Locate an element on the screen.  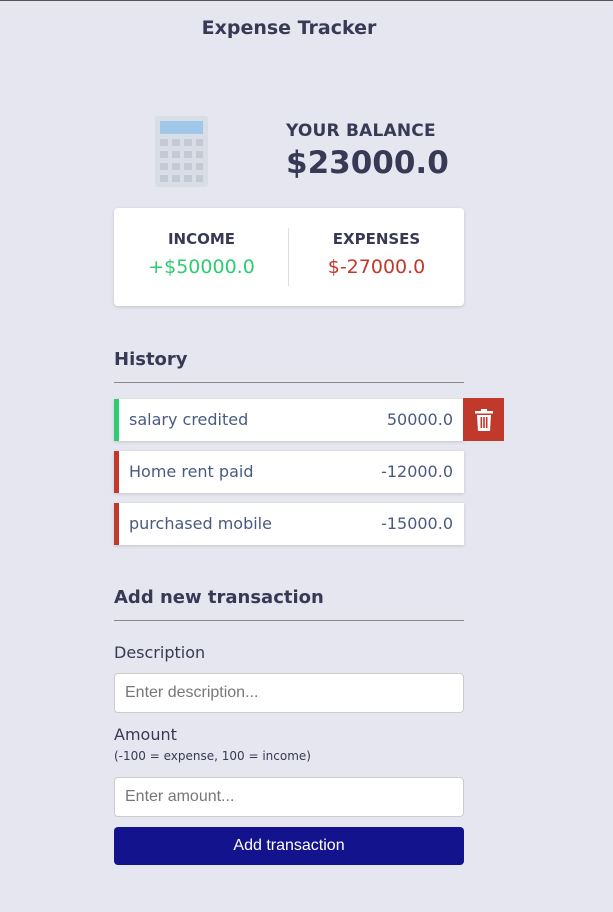
calculator-icon is located at coordinates (181, 151).